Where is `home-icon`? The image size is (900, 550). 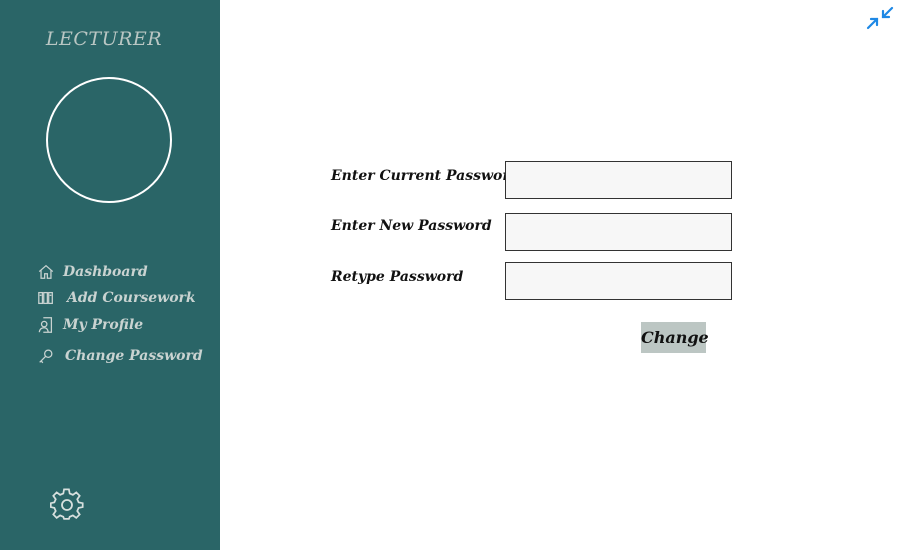
home-icon is located at coordinates (46, 272).